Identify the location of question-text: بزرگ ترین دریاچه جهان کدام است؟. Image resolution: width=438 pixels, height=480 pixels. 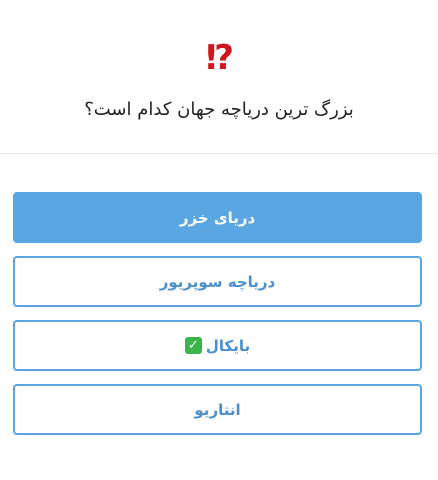
(219, 109).